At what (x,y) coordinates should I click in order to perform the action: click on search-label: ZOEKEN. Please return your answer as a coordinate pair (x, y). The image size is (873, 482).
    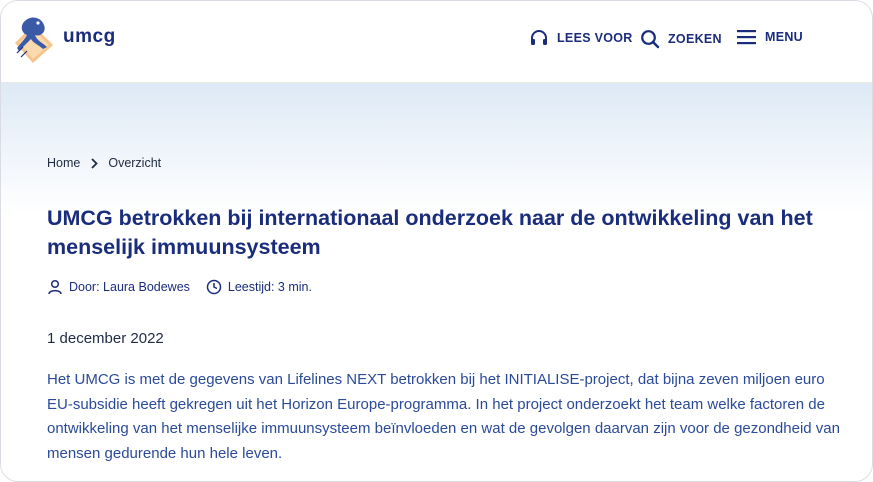
    Looking at the image, I should click on (695, 39).